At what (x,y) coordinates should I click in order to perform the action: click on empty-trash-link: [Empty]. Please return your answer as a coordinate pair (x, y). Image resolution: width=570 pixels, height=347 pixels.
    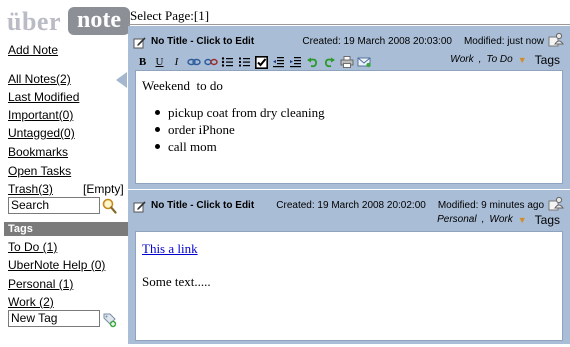
    Looking at the image, I should click on (103, 189).